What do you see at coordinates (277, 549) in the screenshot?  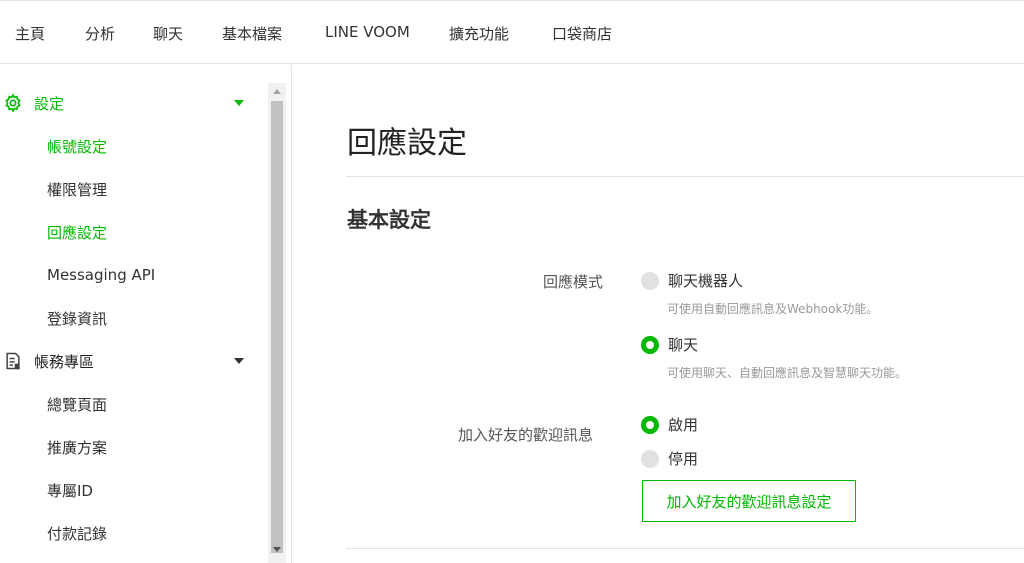 I see `scroll-down-arrow-icon` at bounding box center [277, 549].